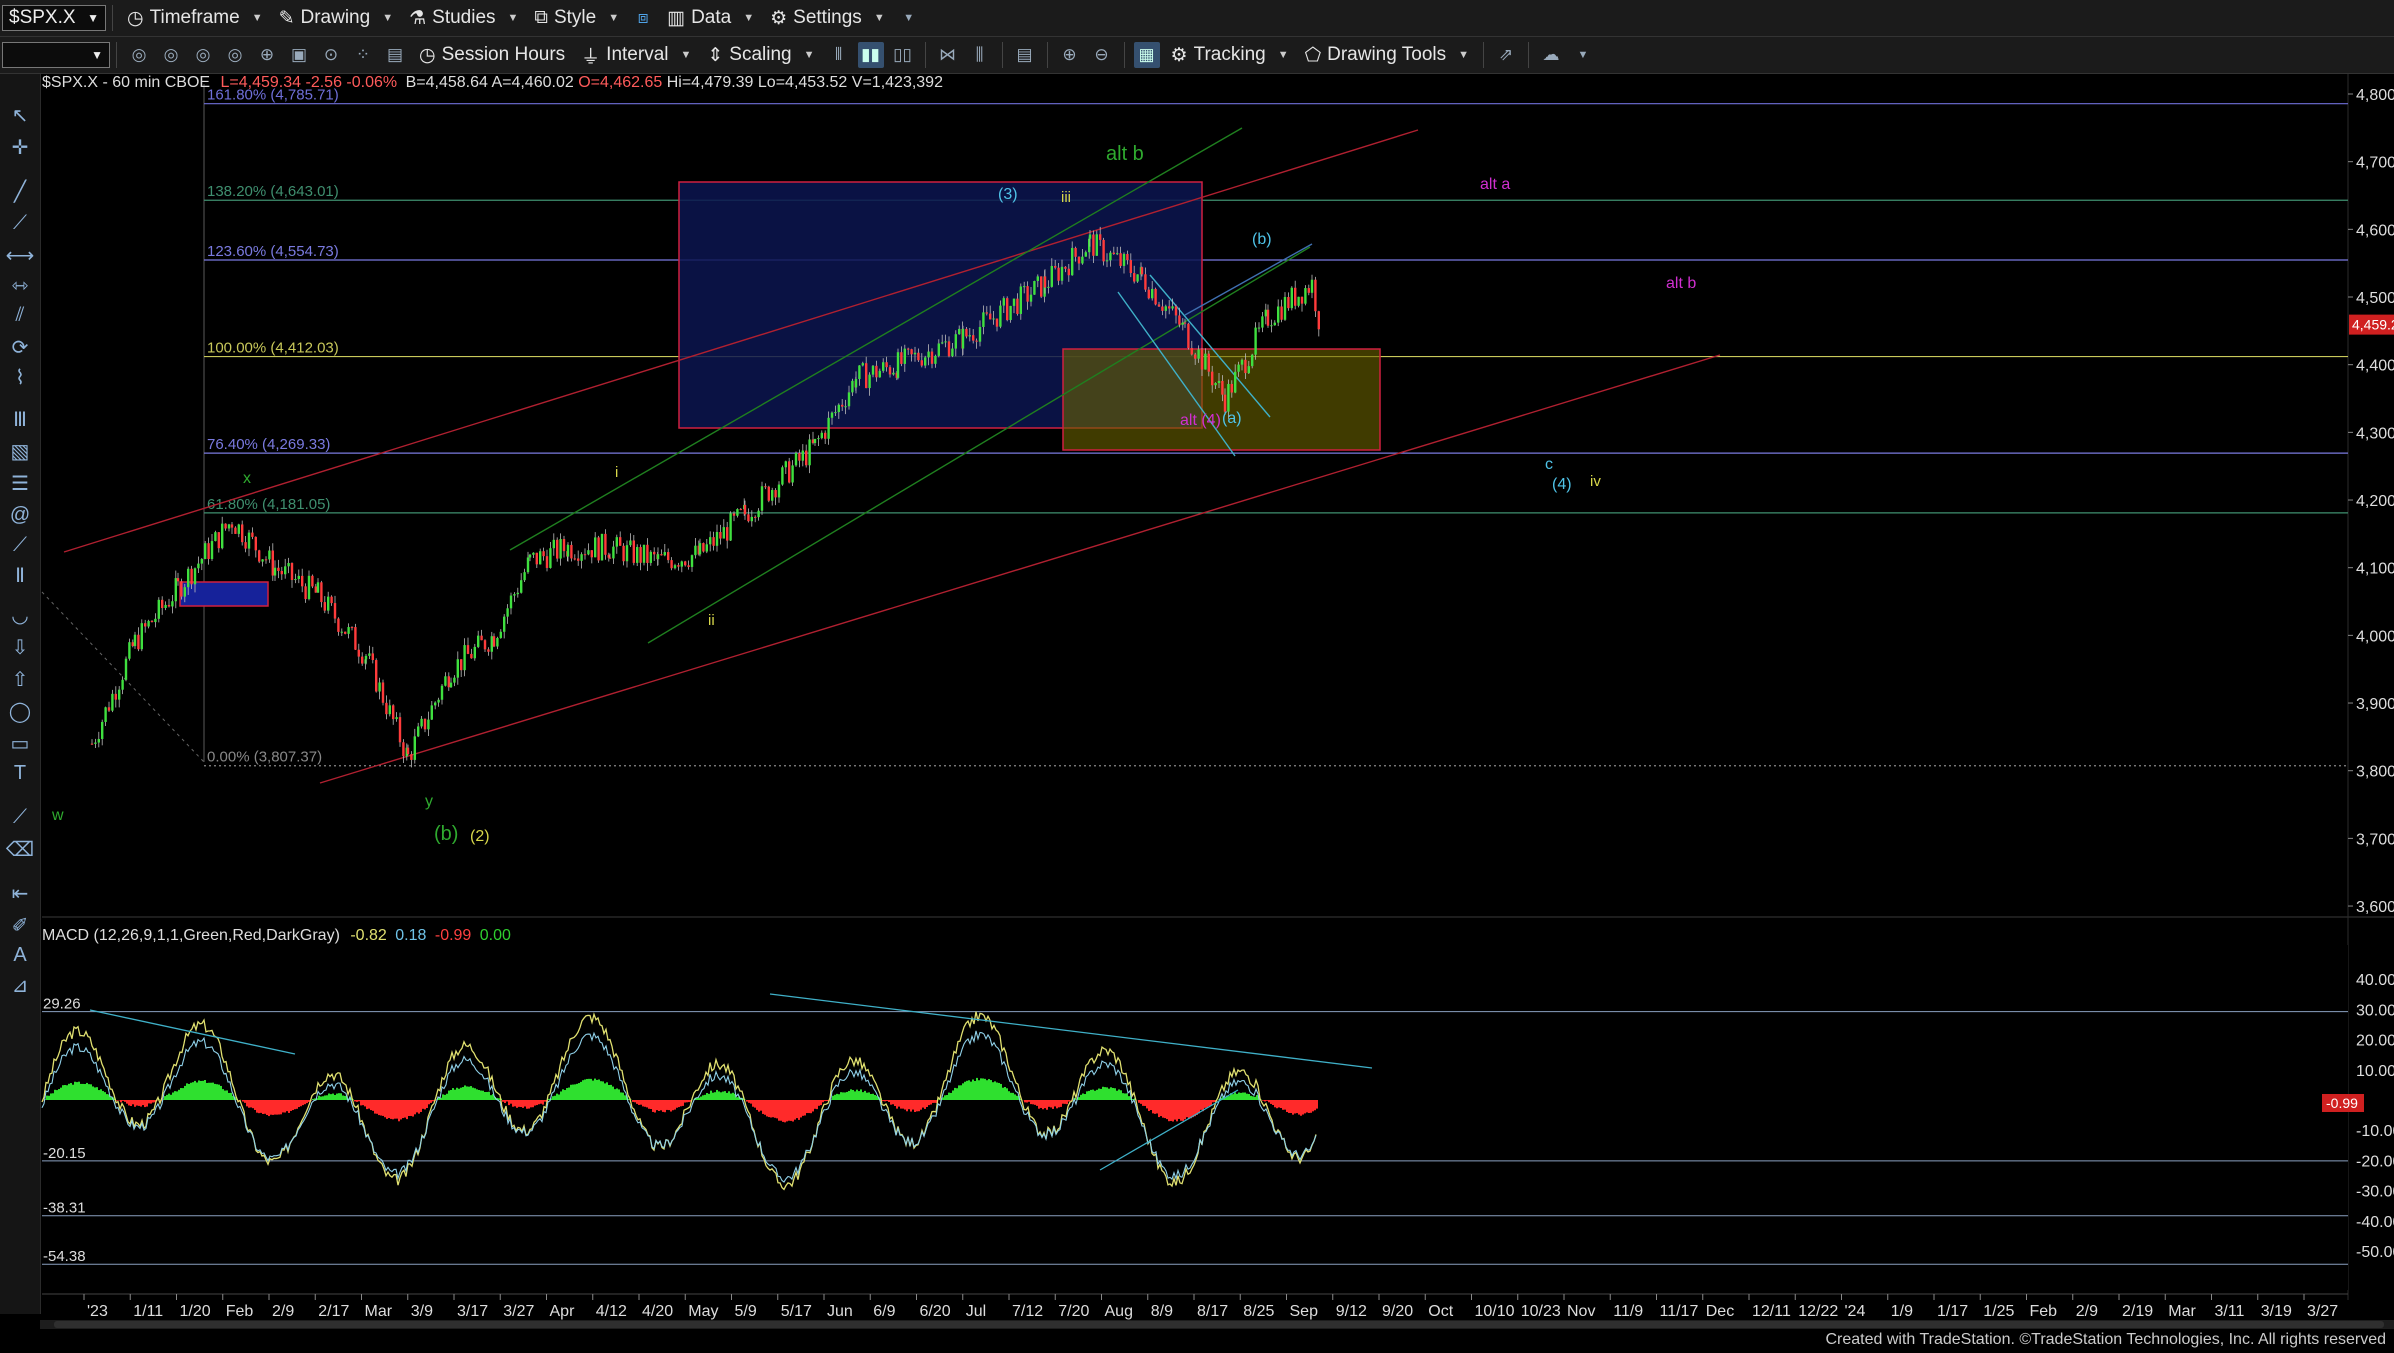  What do you see at coordinates (1217, 1324) in the screenshot?
I see `horizontal-scrollbar` at bounding box center [1217, 1324].